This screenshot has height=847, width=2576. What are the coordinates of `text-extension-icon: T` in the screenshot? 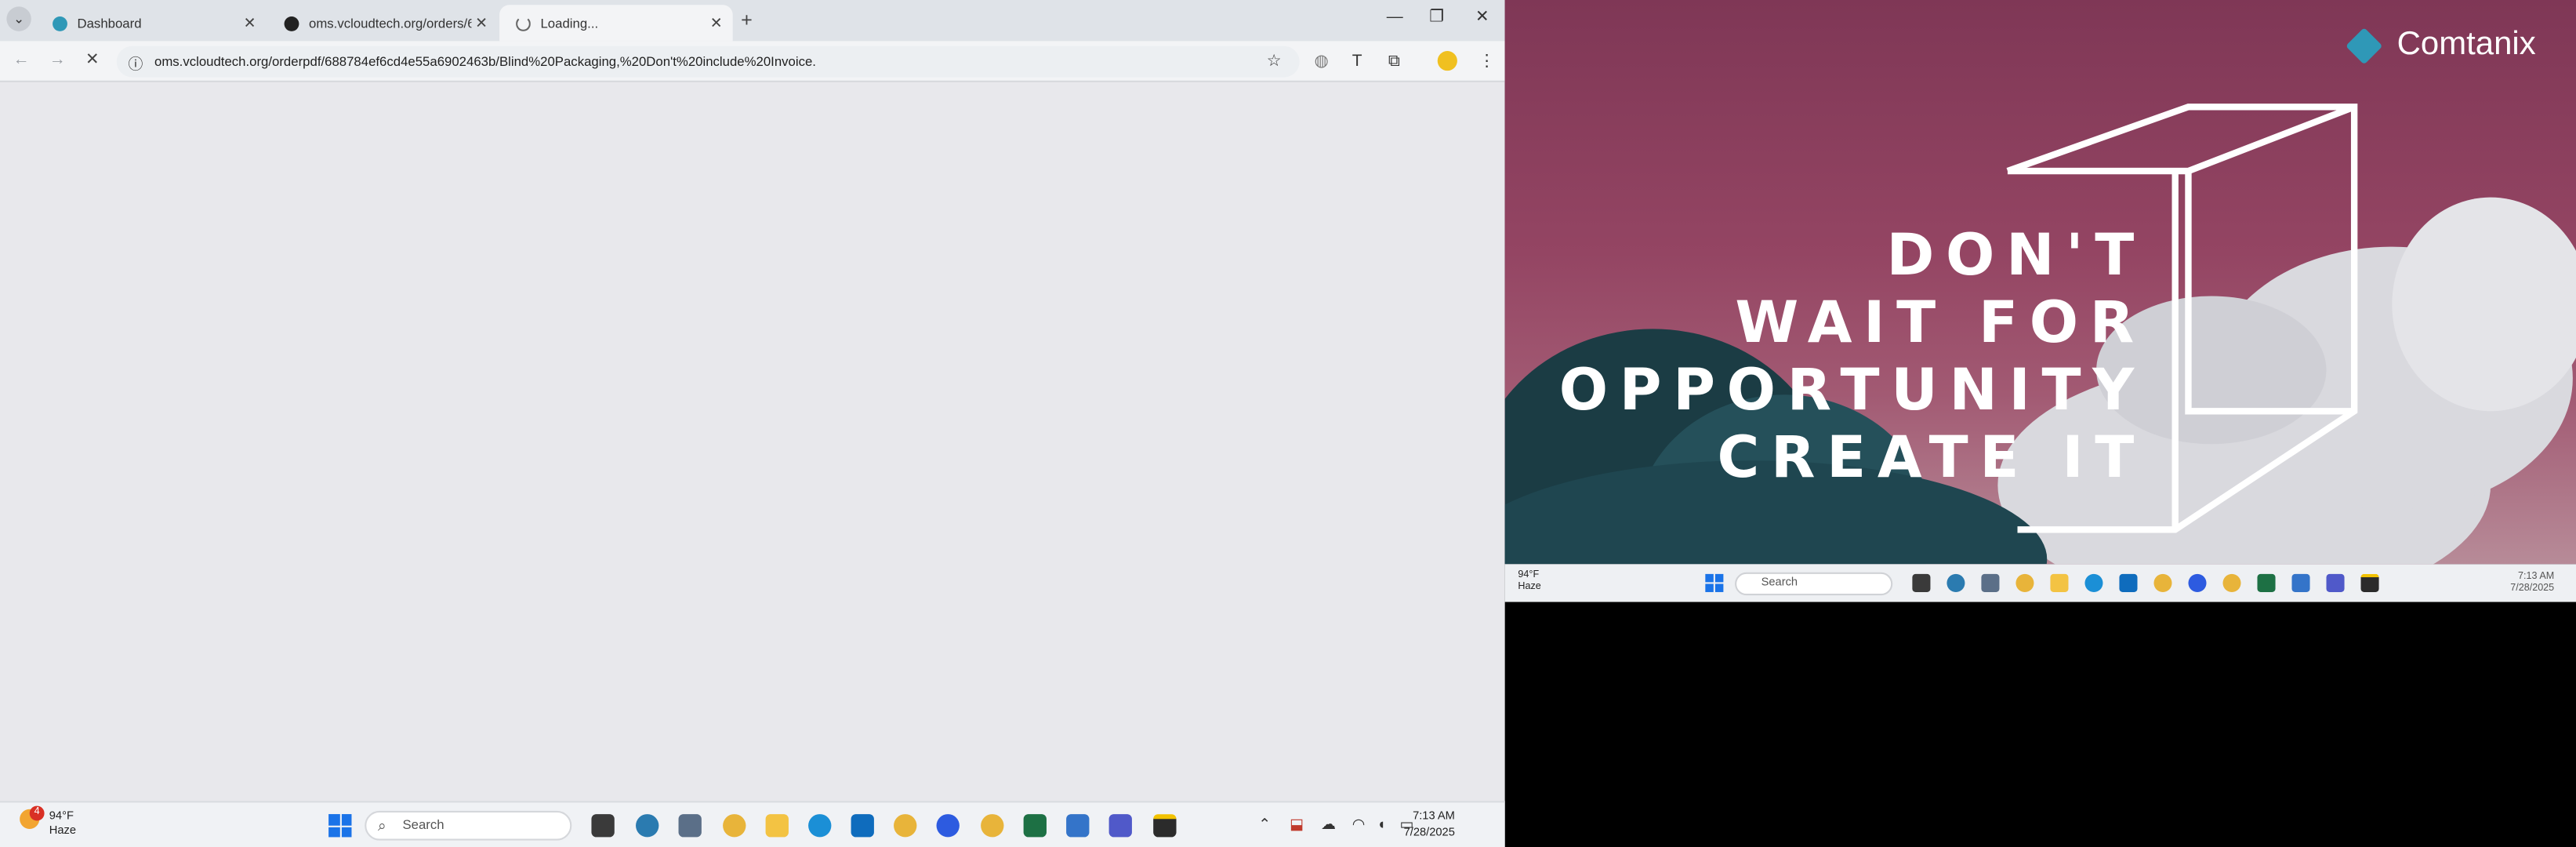 It's located at (1357, 62).